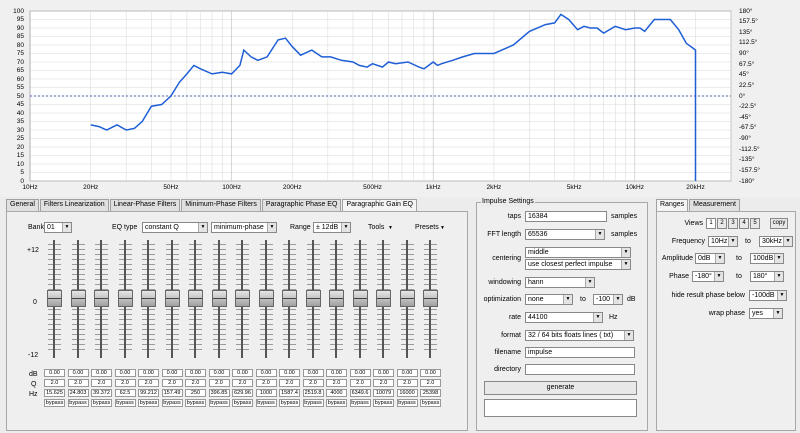  Describe the element at coordinates (580, 352) in the screenshot. I see `filename-input: impulse` at that location.